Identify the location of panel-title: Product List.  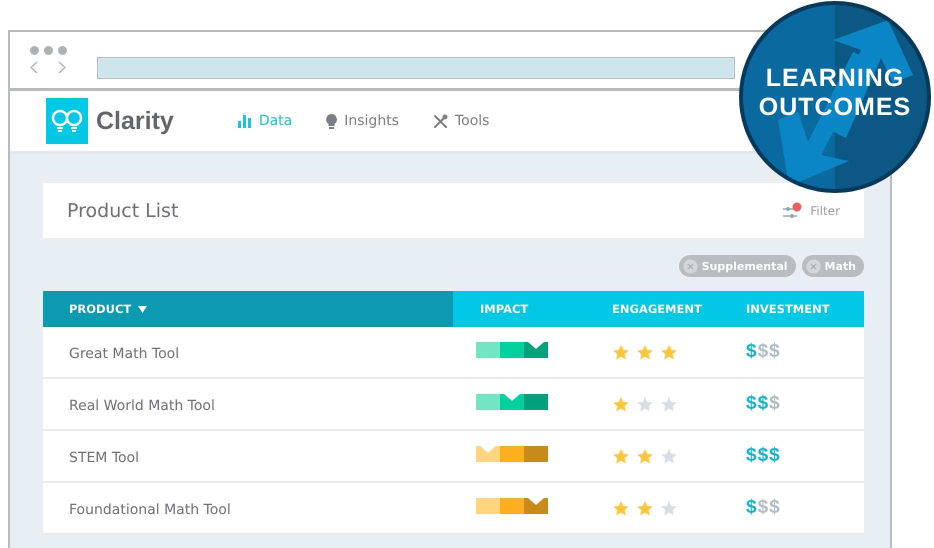
(122, 211).